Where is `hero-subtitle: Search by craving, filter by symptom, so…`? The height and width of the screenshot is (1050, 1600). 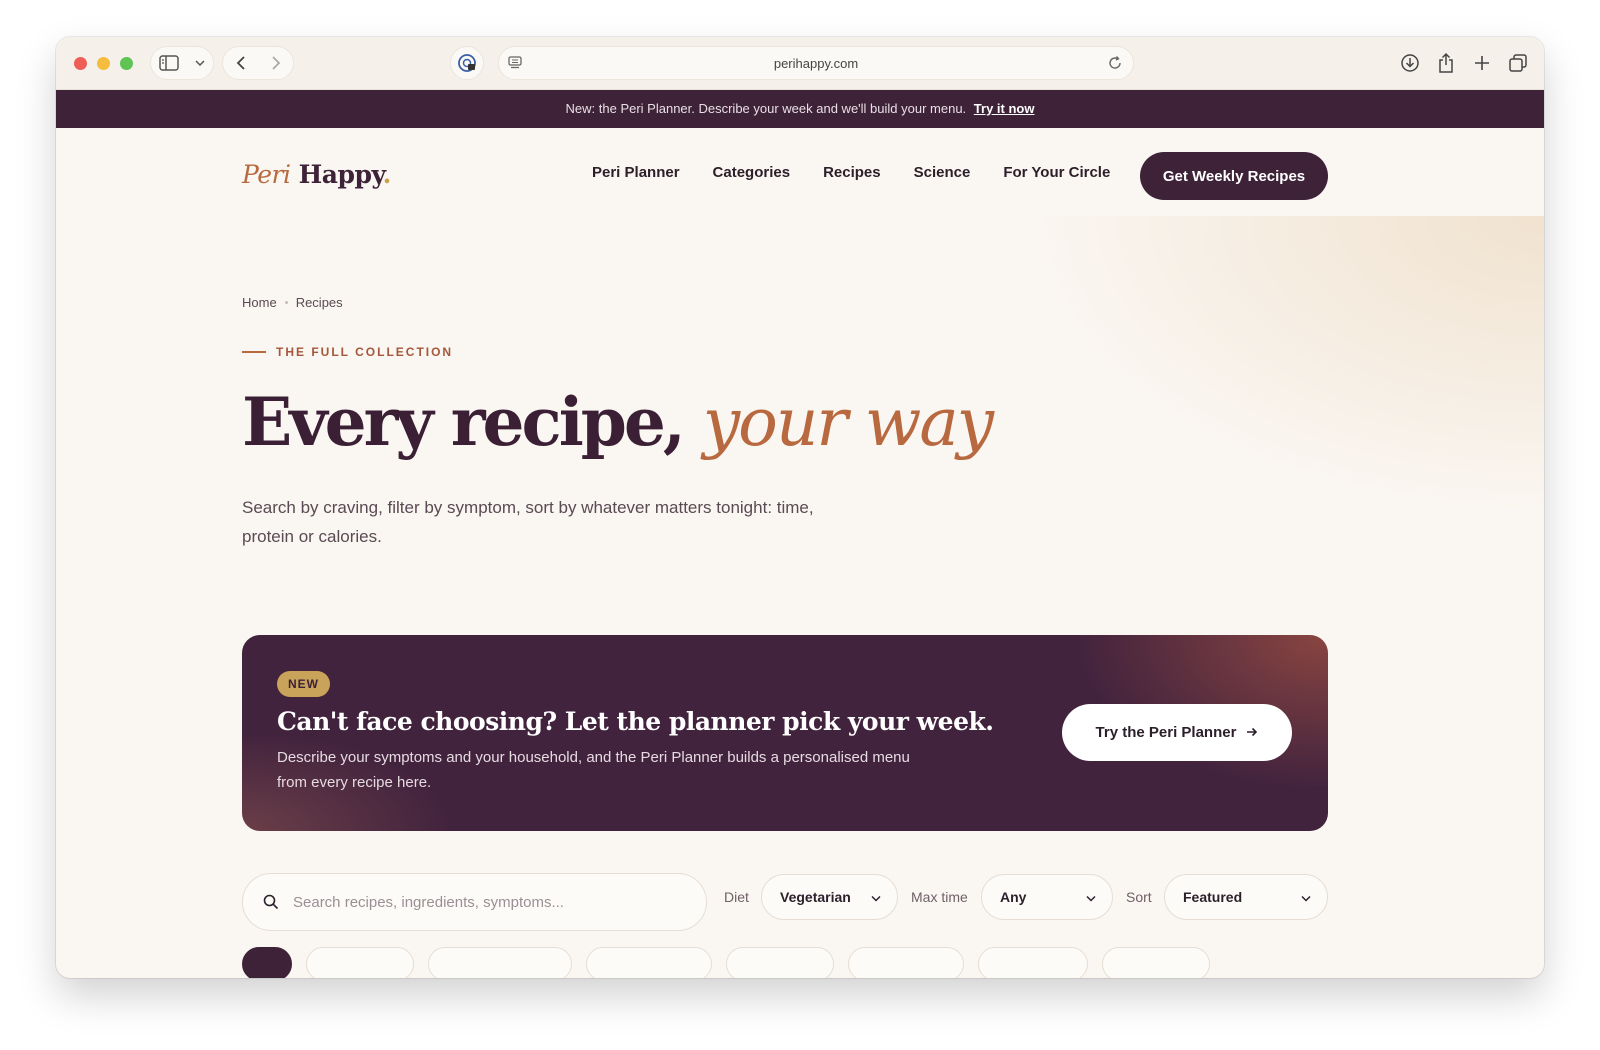 hero-subtitle: Search by craving, filter by symptom, so… is located at coordinates (528, 522).